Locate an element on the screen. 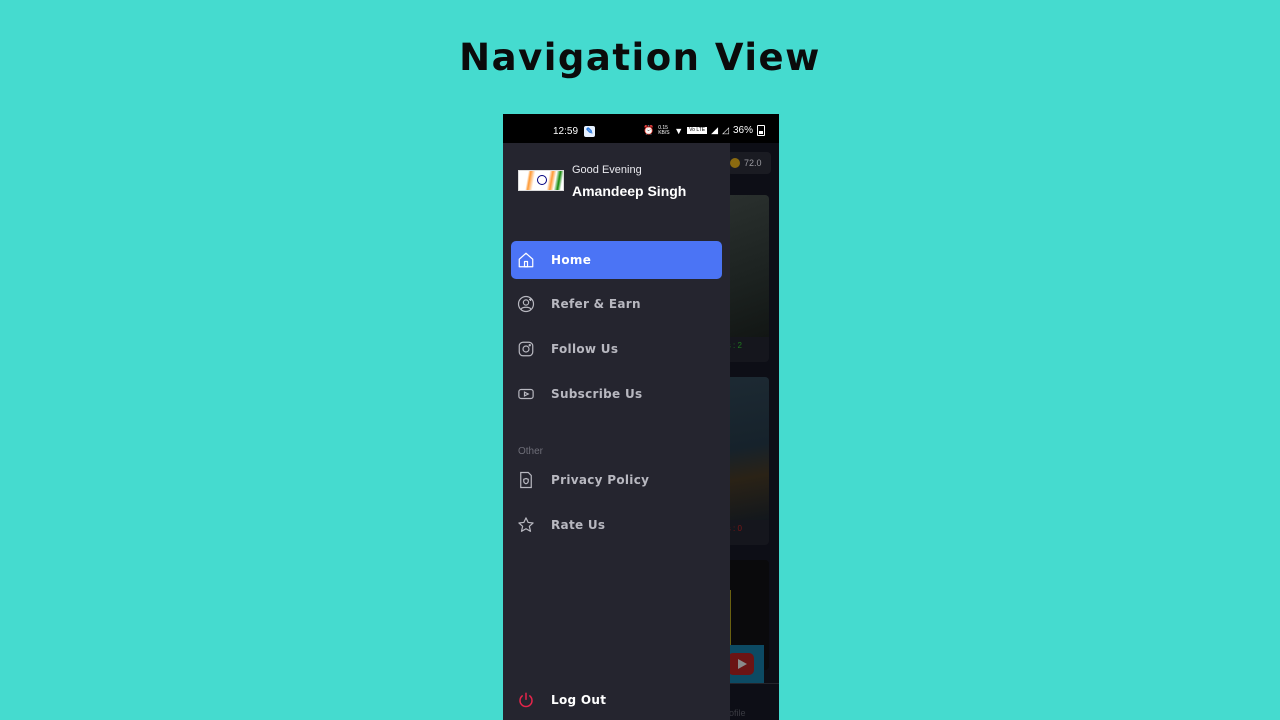  menu-item-home: Home is located at coordinates (616, 260).